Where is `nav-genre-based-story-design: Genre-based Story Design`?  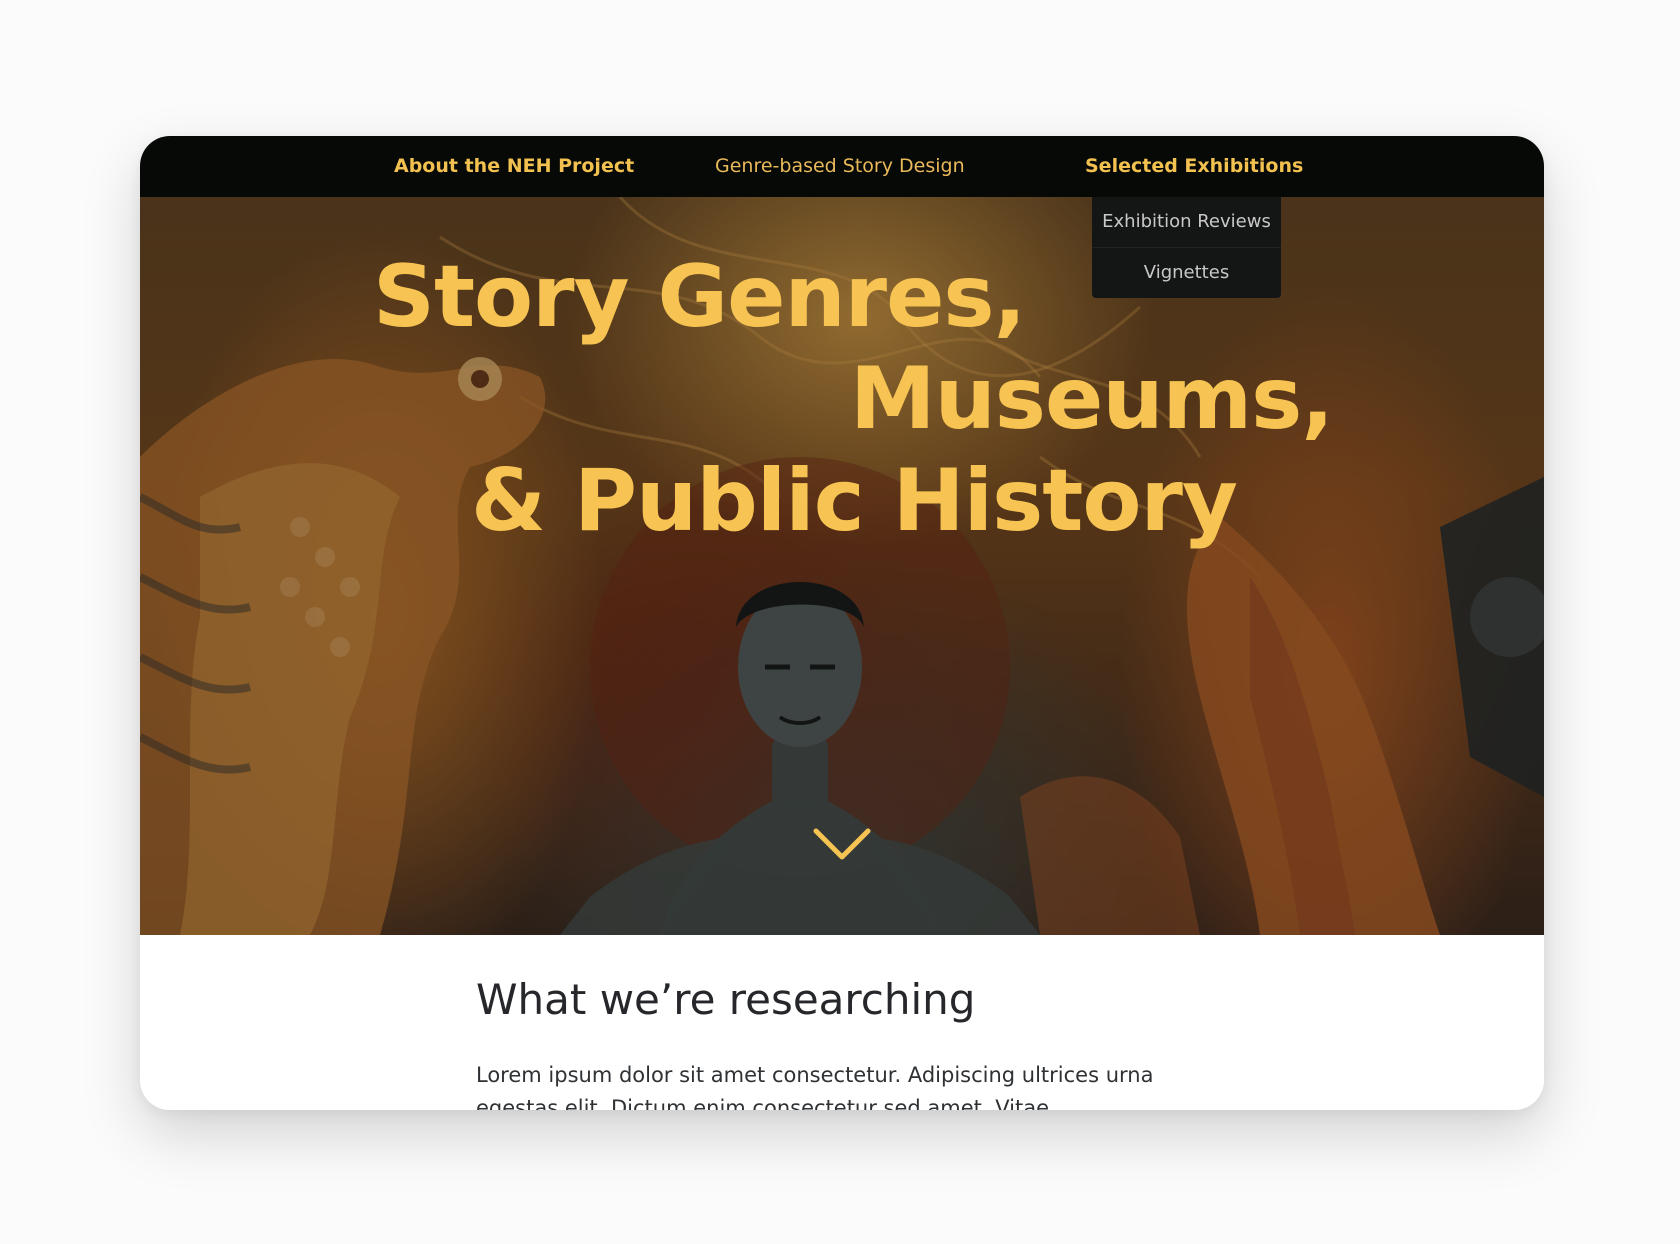
nav-genre-based-story-design: Genre-based Story Design is located at coordinates (840, 166).